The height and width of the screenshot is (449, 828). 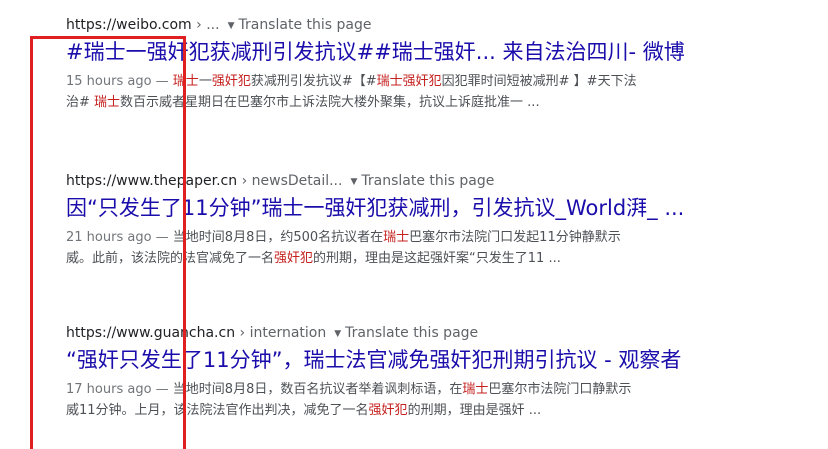 I want to click on result-breadcrumb: › internation, so click(x=281, y=333).